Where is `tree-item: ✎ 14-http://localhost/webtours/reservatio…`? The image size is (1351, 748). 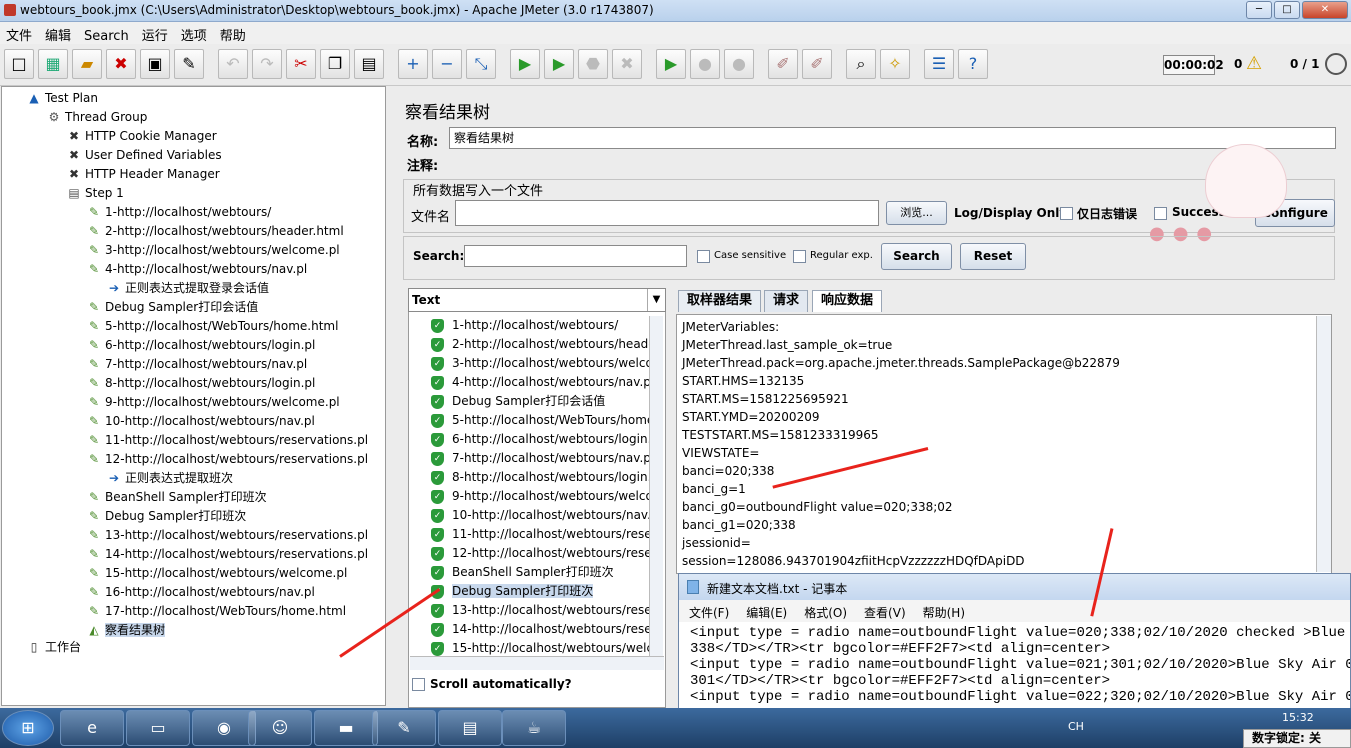
tree-item: ✎ 14-http://localhost/webtours/reservatio… is located at coordinates (227, 554).